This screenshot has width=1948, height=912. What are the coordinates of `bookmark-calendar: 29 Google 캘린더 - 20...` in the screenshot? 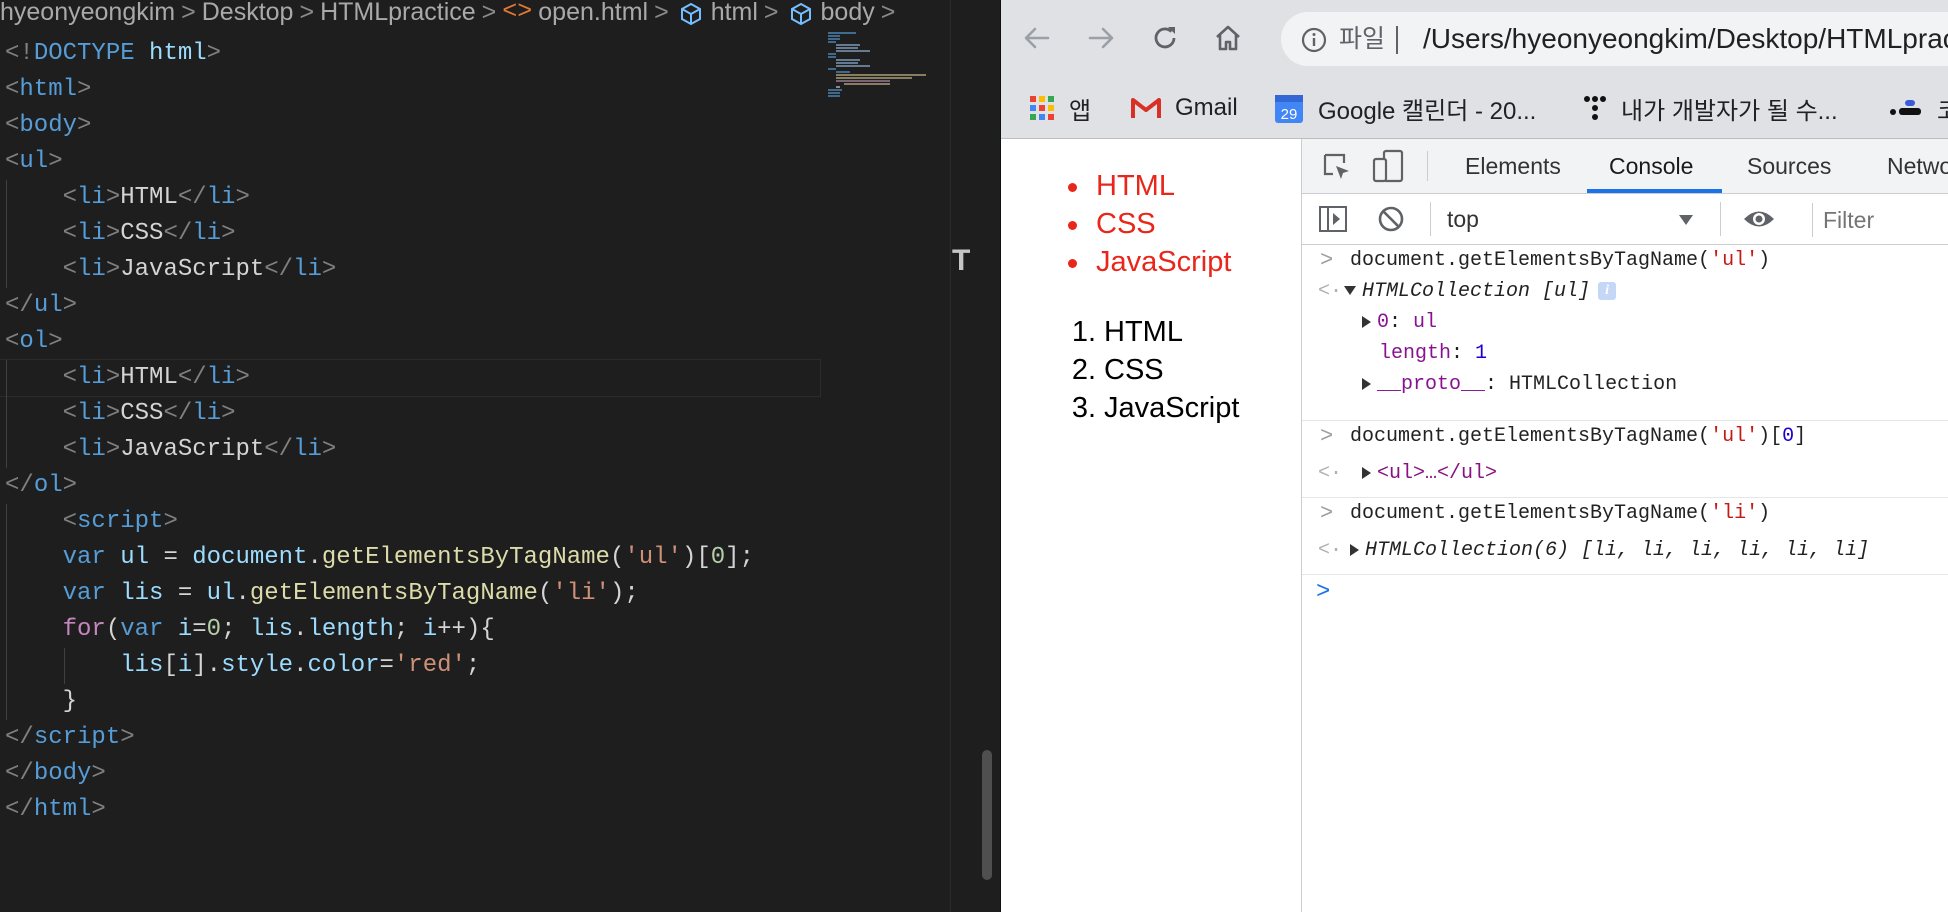 It's located at (1405, 108).